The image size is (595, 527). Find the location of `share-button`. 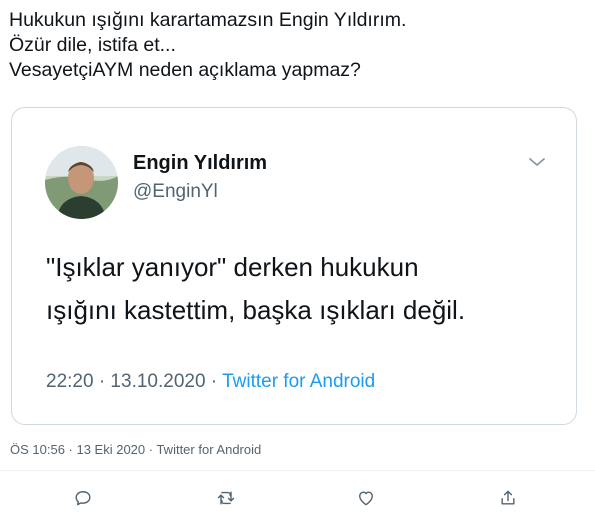

share-button is located at coordinates (508, 498).